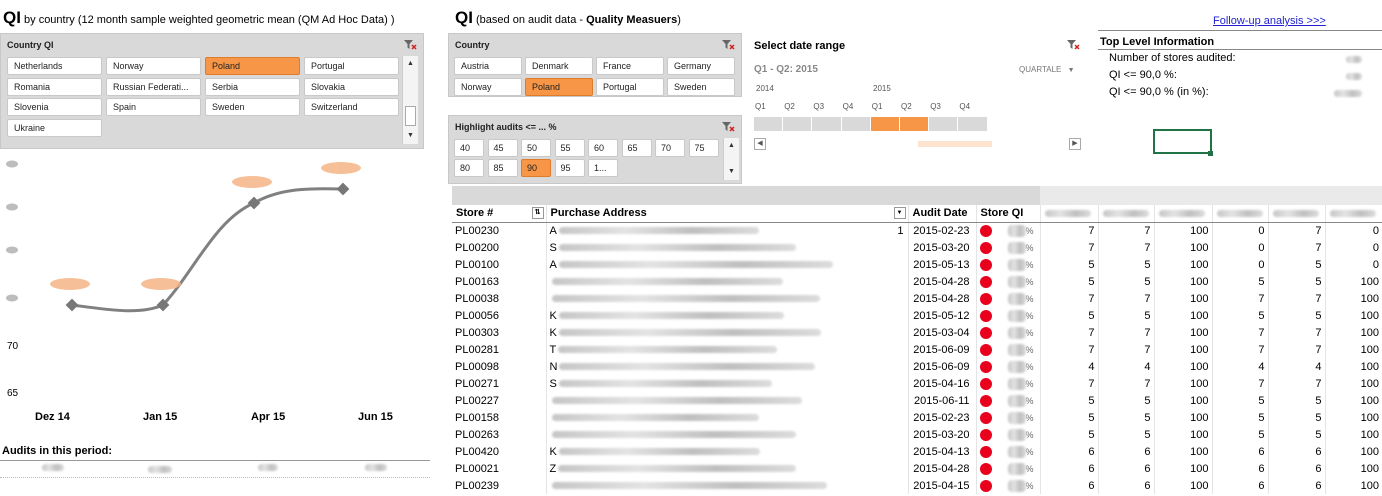 The width and height of the screenshot is (1382, 496). What do you see at coordinates (488, 86) in the screenshot?
I see `country-item-norway: Norway` at bounding box center [488, 86].